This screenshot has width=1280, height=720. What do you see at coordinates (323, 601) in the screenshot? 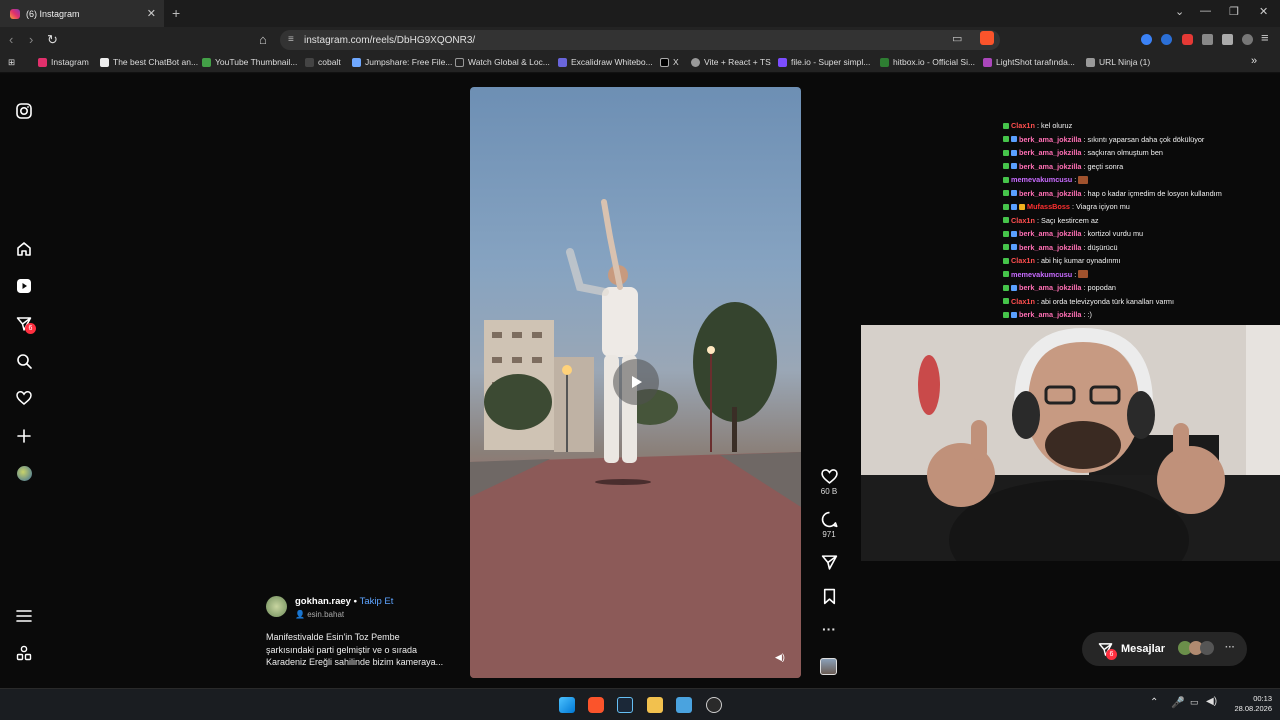
I see `poster-username: gokhan.raey` at bounding box center [323, 601].